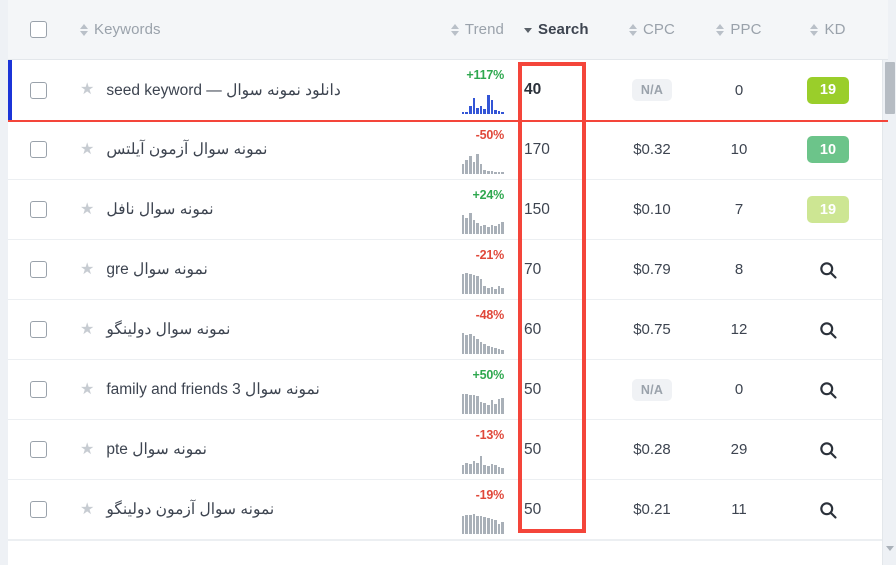  What do you see at coordinates (448, 150) in the screenshot?
I see `table-row: ★ نمونه سوال آزمون آیلتس -50% 170 $0.32 10 10` at bounding box center [448, 150].